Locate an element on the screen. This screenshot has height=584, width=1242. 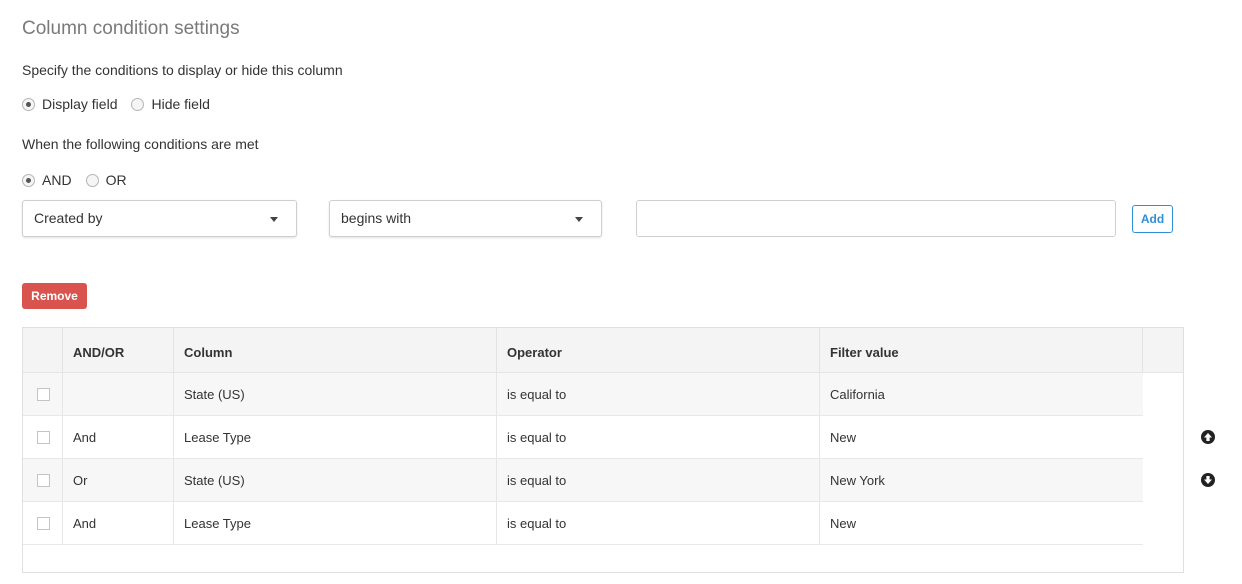
hide-field-label: Hide field is located at coordinates (180, 104).